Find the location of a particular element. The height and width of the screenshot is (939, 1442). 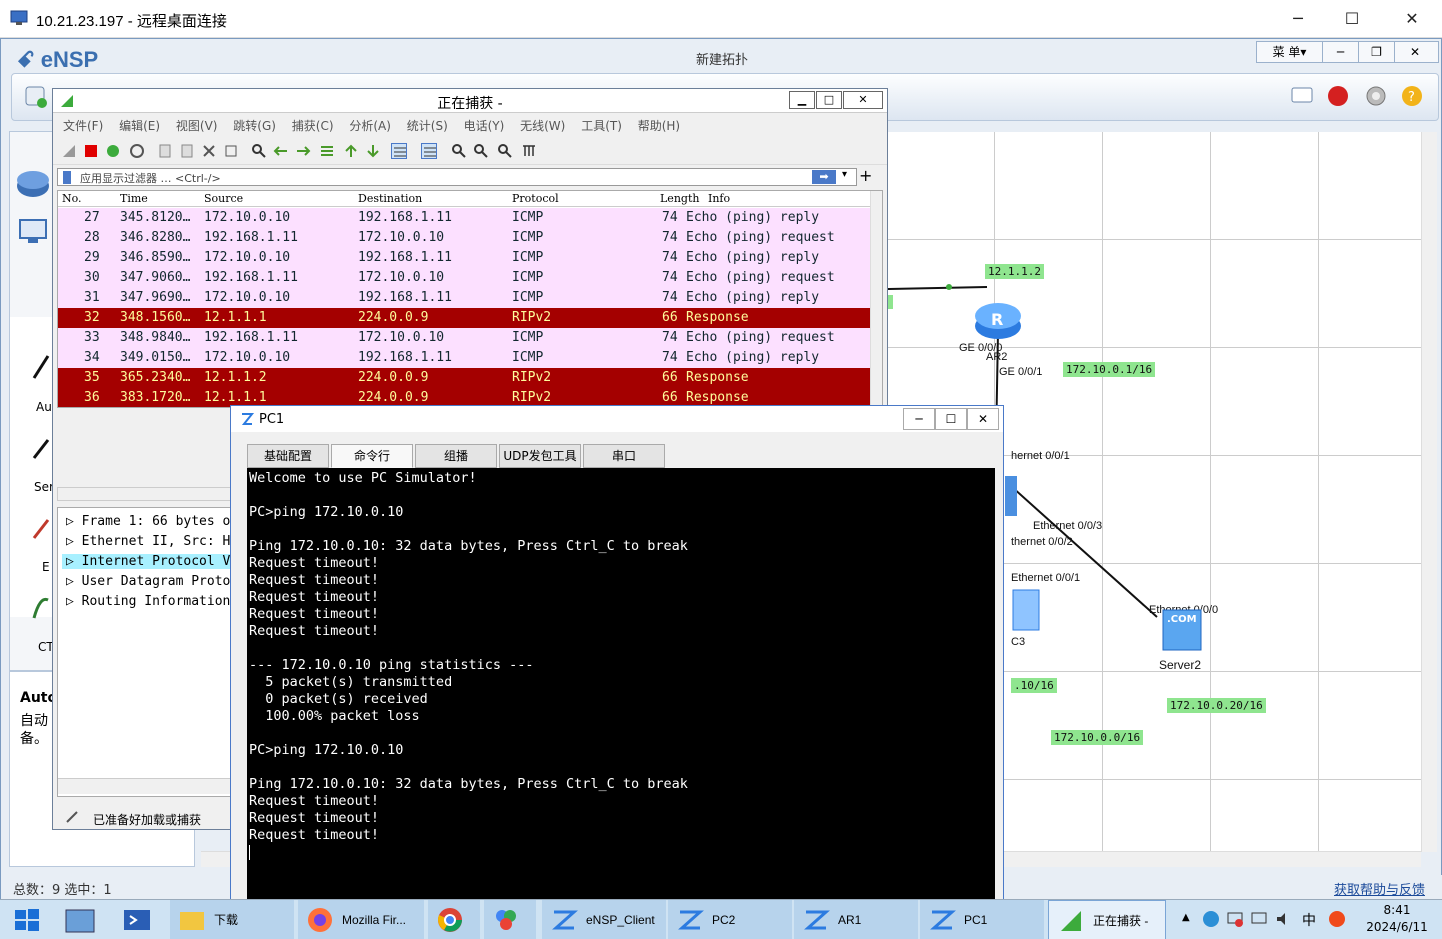

edge-icon is located at coordinates (1211, 919).